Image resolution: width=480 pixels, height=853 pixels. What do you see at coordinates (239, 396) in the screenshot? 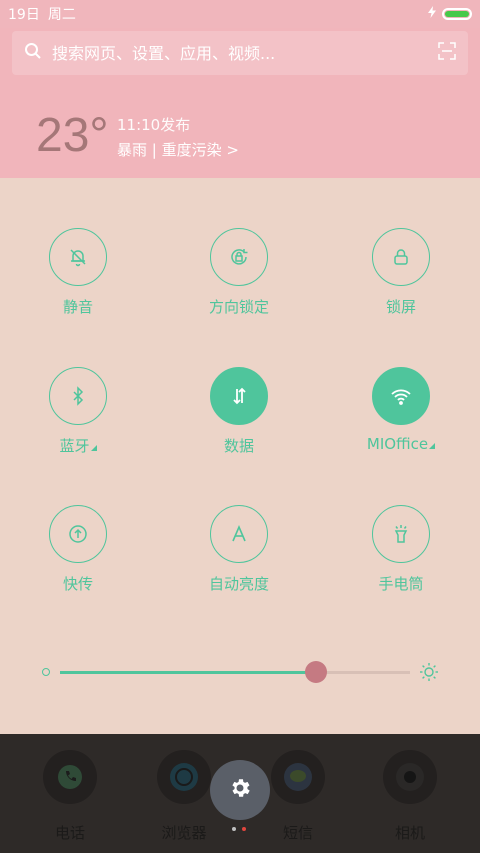
I see `data-icon` at bounding box center [239, 396].